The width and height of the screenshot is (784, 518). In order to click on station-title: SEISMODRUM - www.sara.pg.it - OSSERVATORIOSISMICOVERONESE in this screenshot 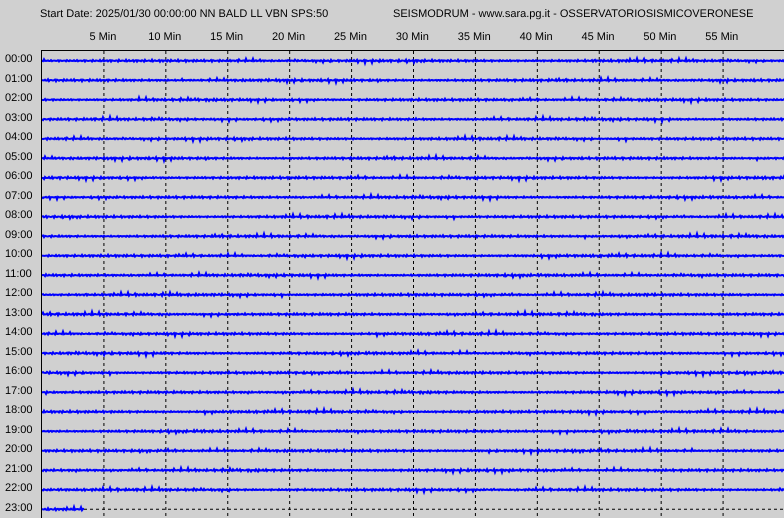, I will do `click(573, 15)`.